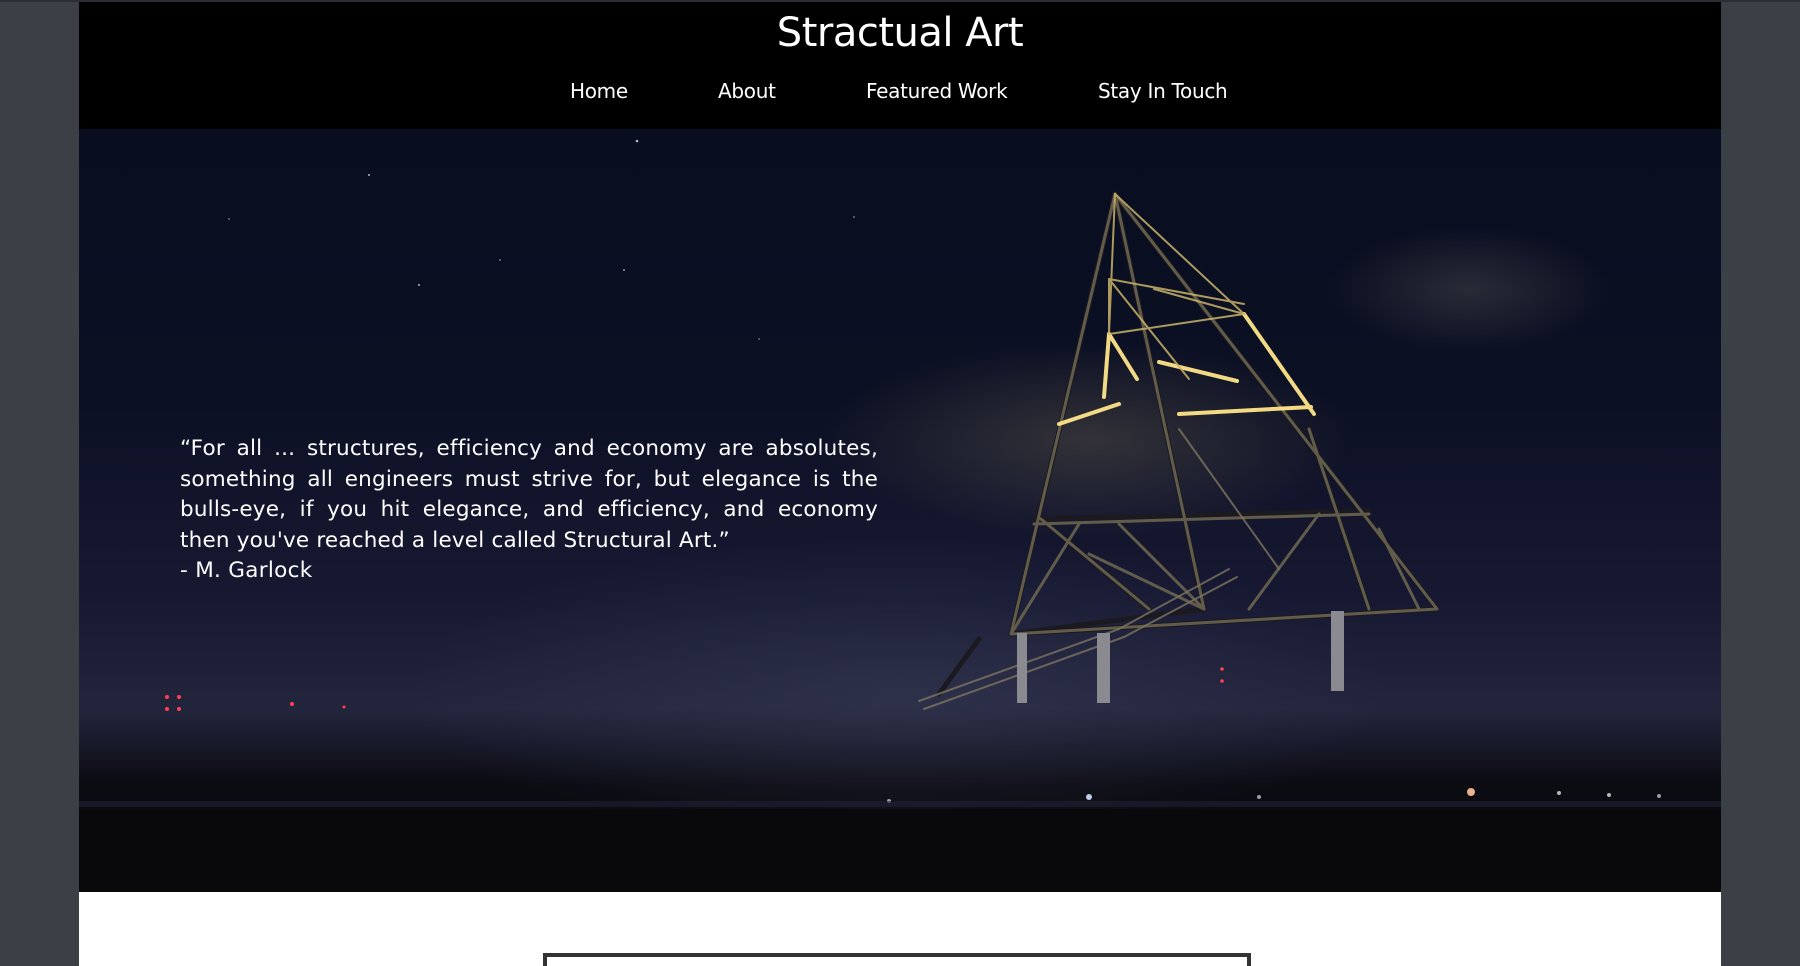  What do you see at coordinates (246, 570) in the screenshot?
I see `quote-author: - M. Garlock` at bounding box center [246, 570].